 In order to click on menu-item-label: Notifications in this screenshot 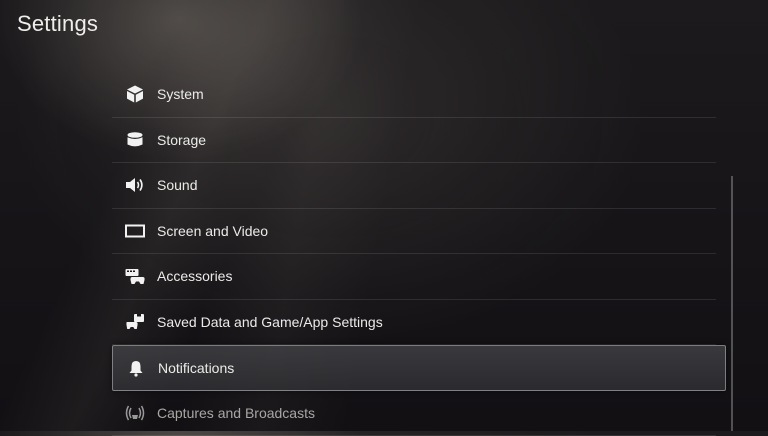, I will do `click(196, 368)`.